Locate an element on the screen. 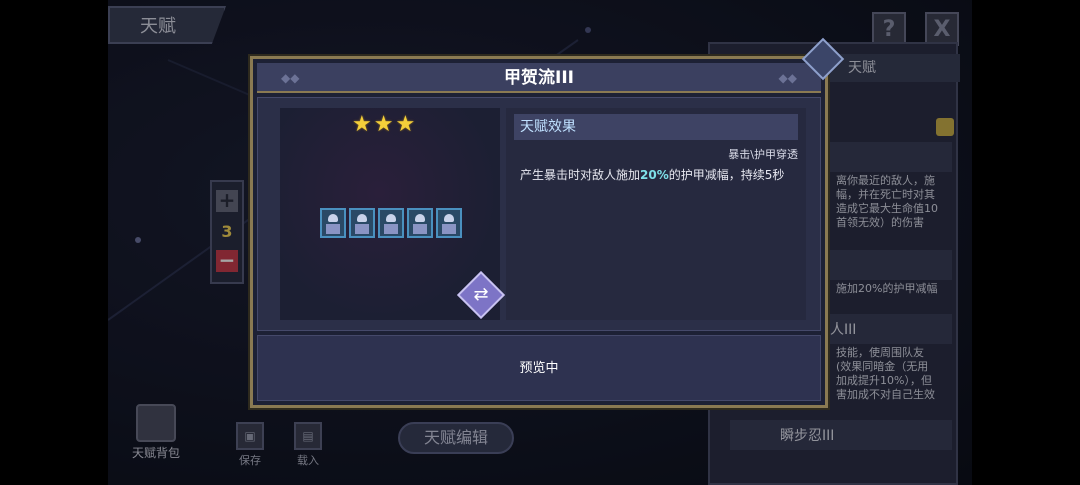 The image size is (1080, 485). effect-header: 天赋效果 is located at coordinates (656, 127).